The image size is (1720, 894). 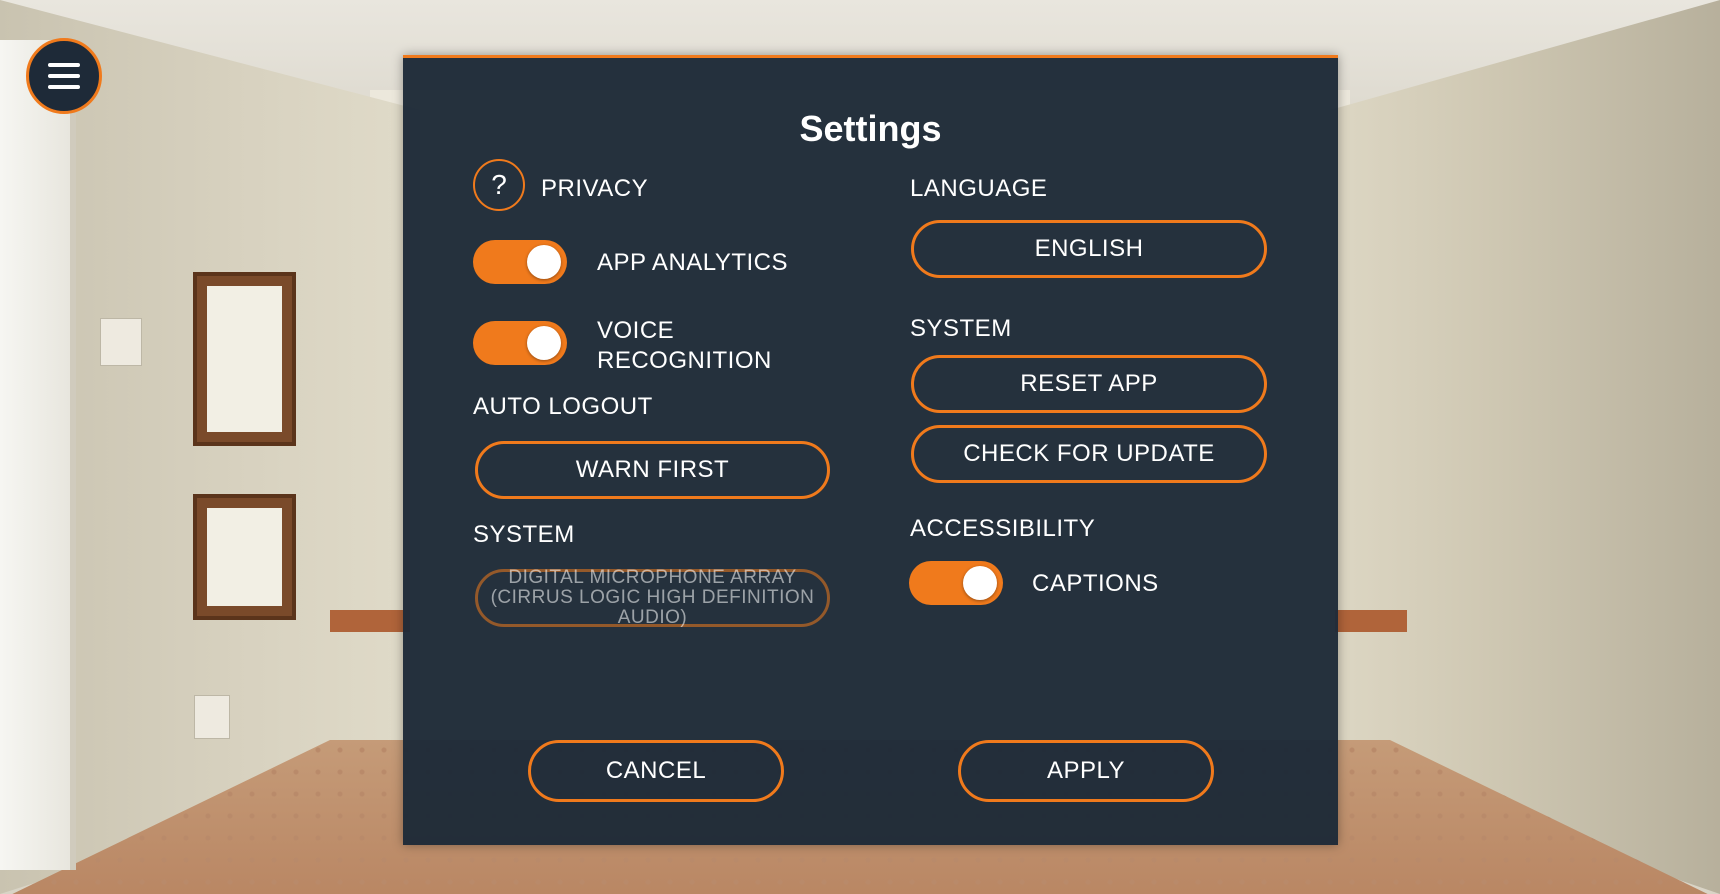 I want to click on dialog-title: Settings, so click(x=870, y=128).